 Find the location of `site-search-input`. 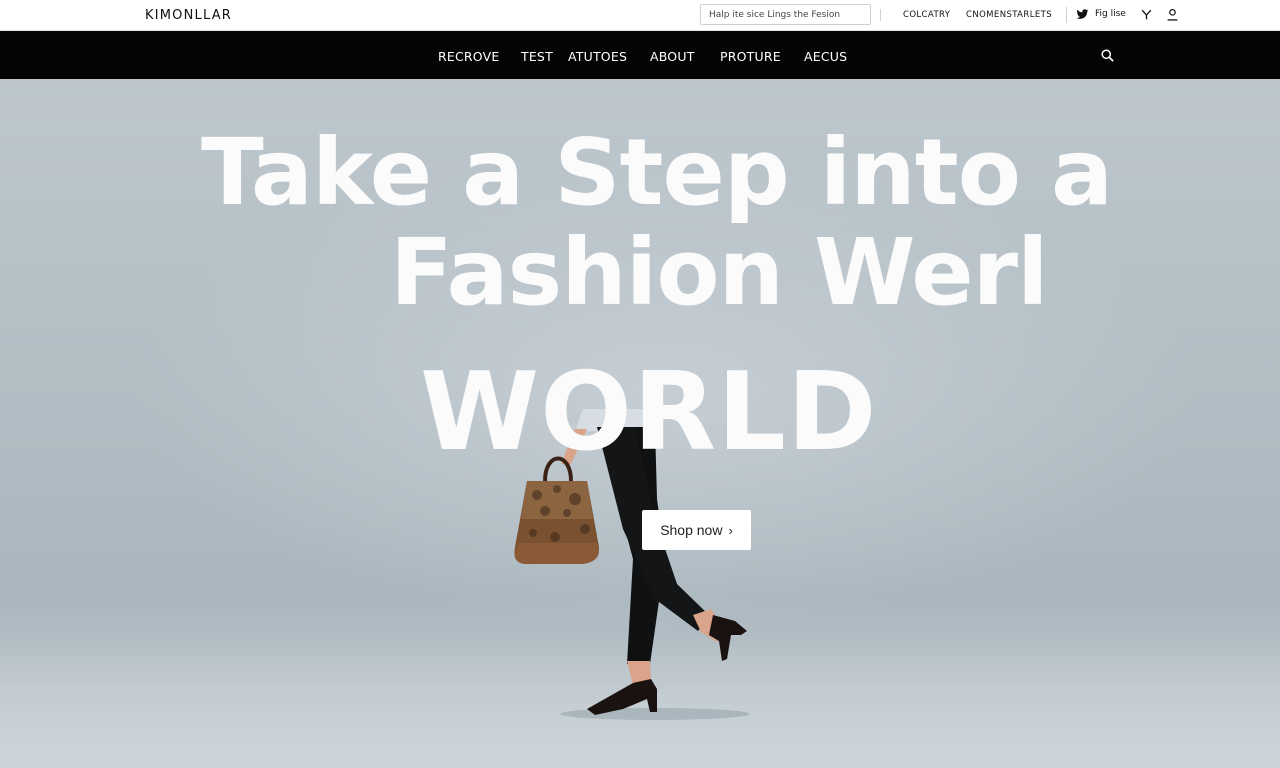

site-search-input is located at coordinates (785, 14).